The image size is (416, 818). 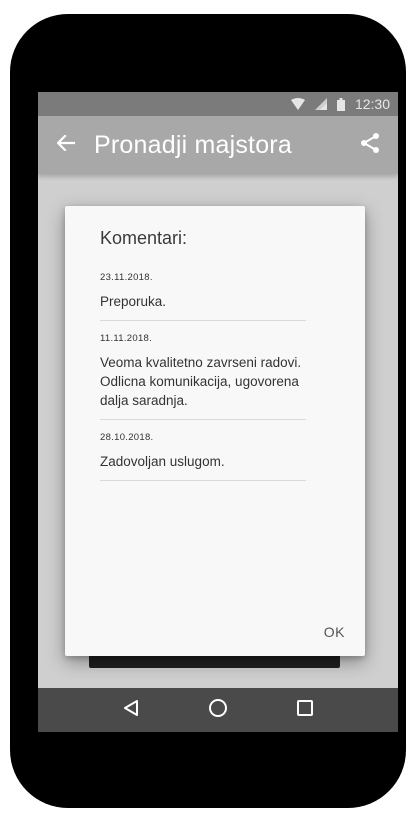 What do you see at coordinates (218, 104) in the screenshot?
I see `status-bar: 12:30` at bounding box center [218, 104].